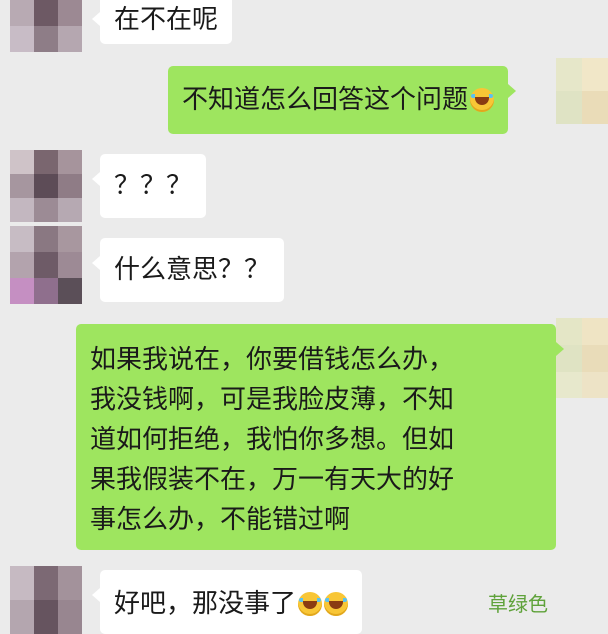  I want to click on message-bubble-received: 什么意思？？, so click(188, 270).